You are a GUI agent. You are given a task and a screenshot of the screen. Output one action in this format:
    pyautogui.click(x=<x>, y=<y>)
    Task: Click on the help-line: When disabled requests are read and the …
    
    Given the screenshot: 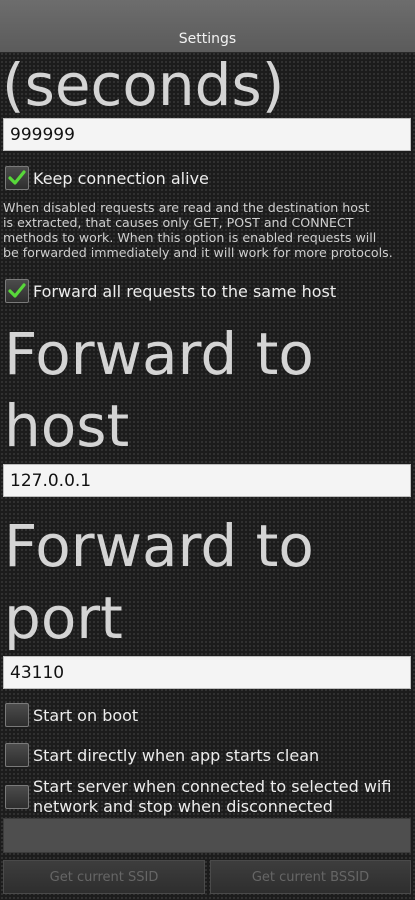 What is the action you would take?
    pyautogui.click(x=186, y=207)
    